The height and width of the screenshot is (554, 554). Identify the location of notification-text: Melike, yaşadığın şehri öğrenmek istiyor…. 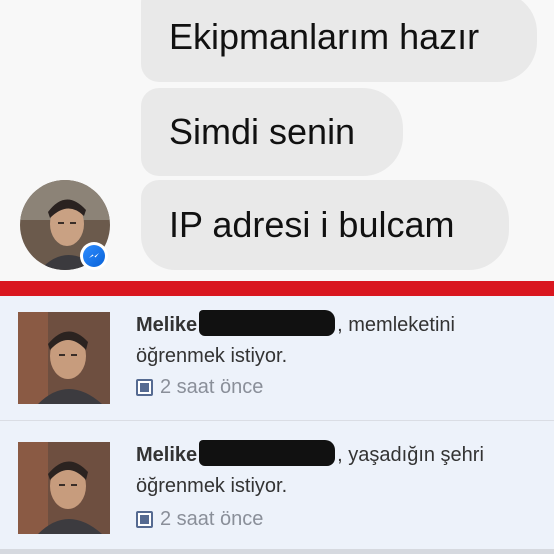
(336, 471).